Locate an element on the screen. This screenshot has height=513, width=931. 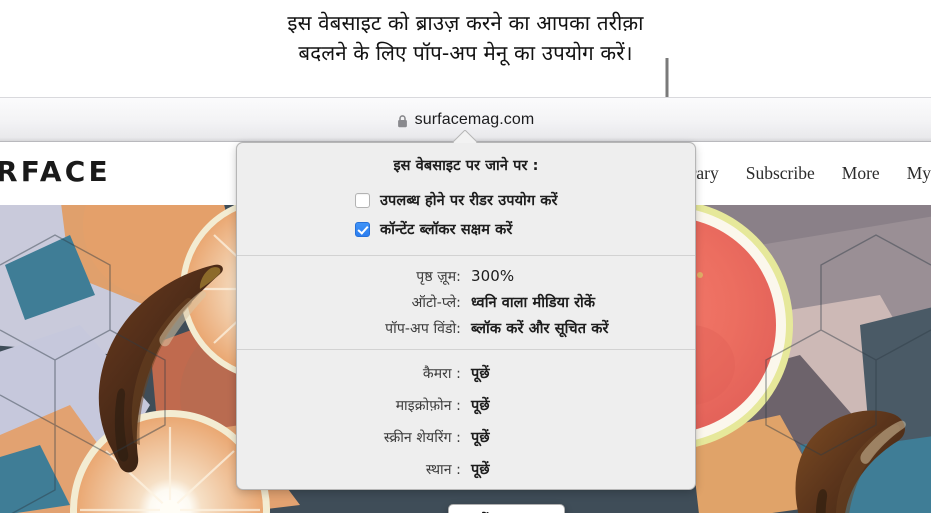
setting-label-popup-windows: पॉप-अप विंडो: is located at coordinates (423, 329).